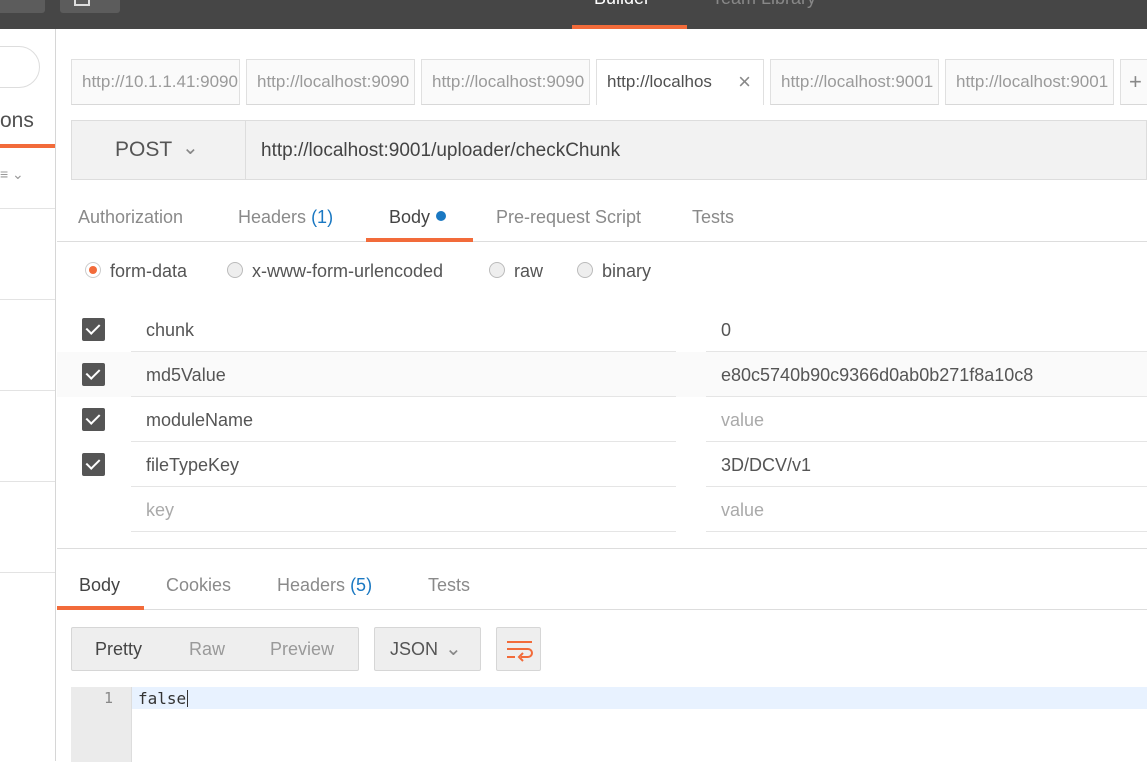  Describe the element at coordinates (568, 217) in the screenshot. I see `tab-prerequest-script: Pre-request Script` at that location.